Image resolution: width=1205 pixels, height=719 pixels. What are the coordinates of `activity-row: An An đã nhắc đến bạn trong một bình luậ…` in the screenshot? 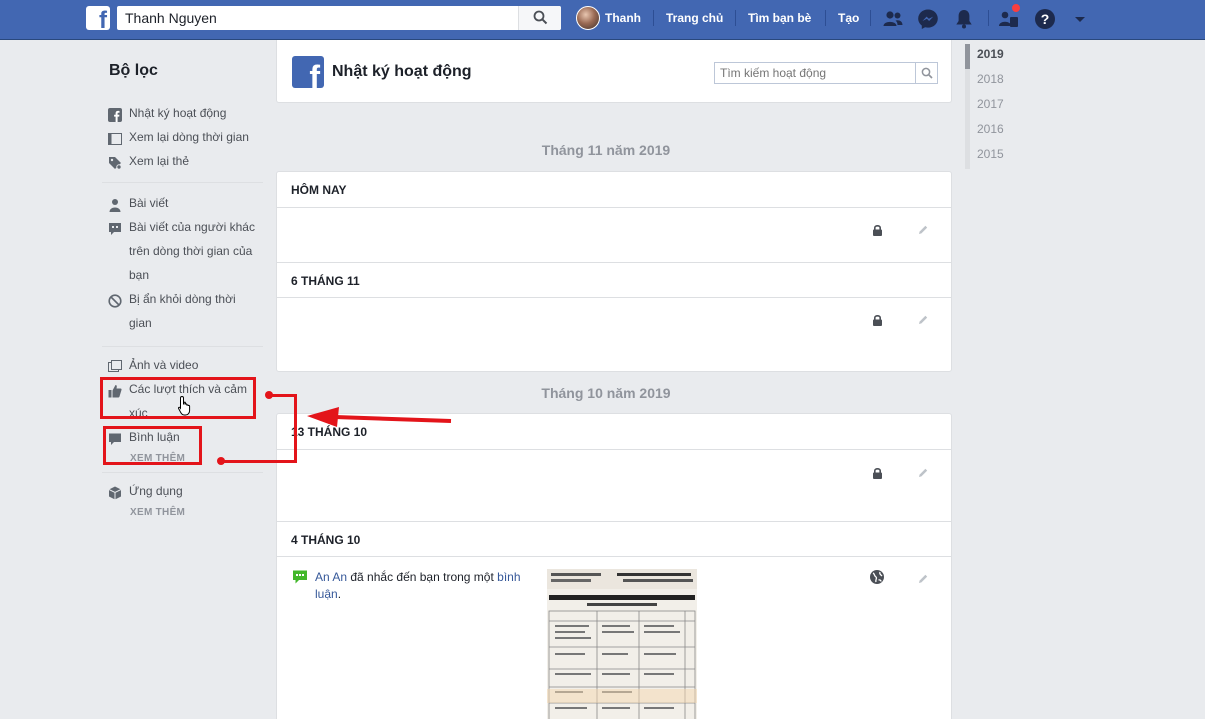 It's located at (614, 638).